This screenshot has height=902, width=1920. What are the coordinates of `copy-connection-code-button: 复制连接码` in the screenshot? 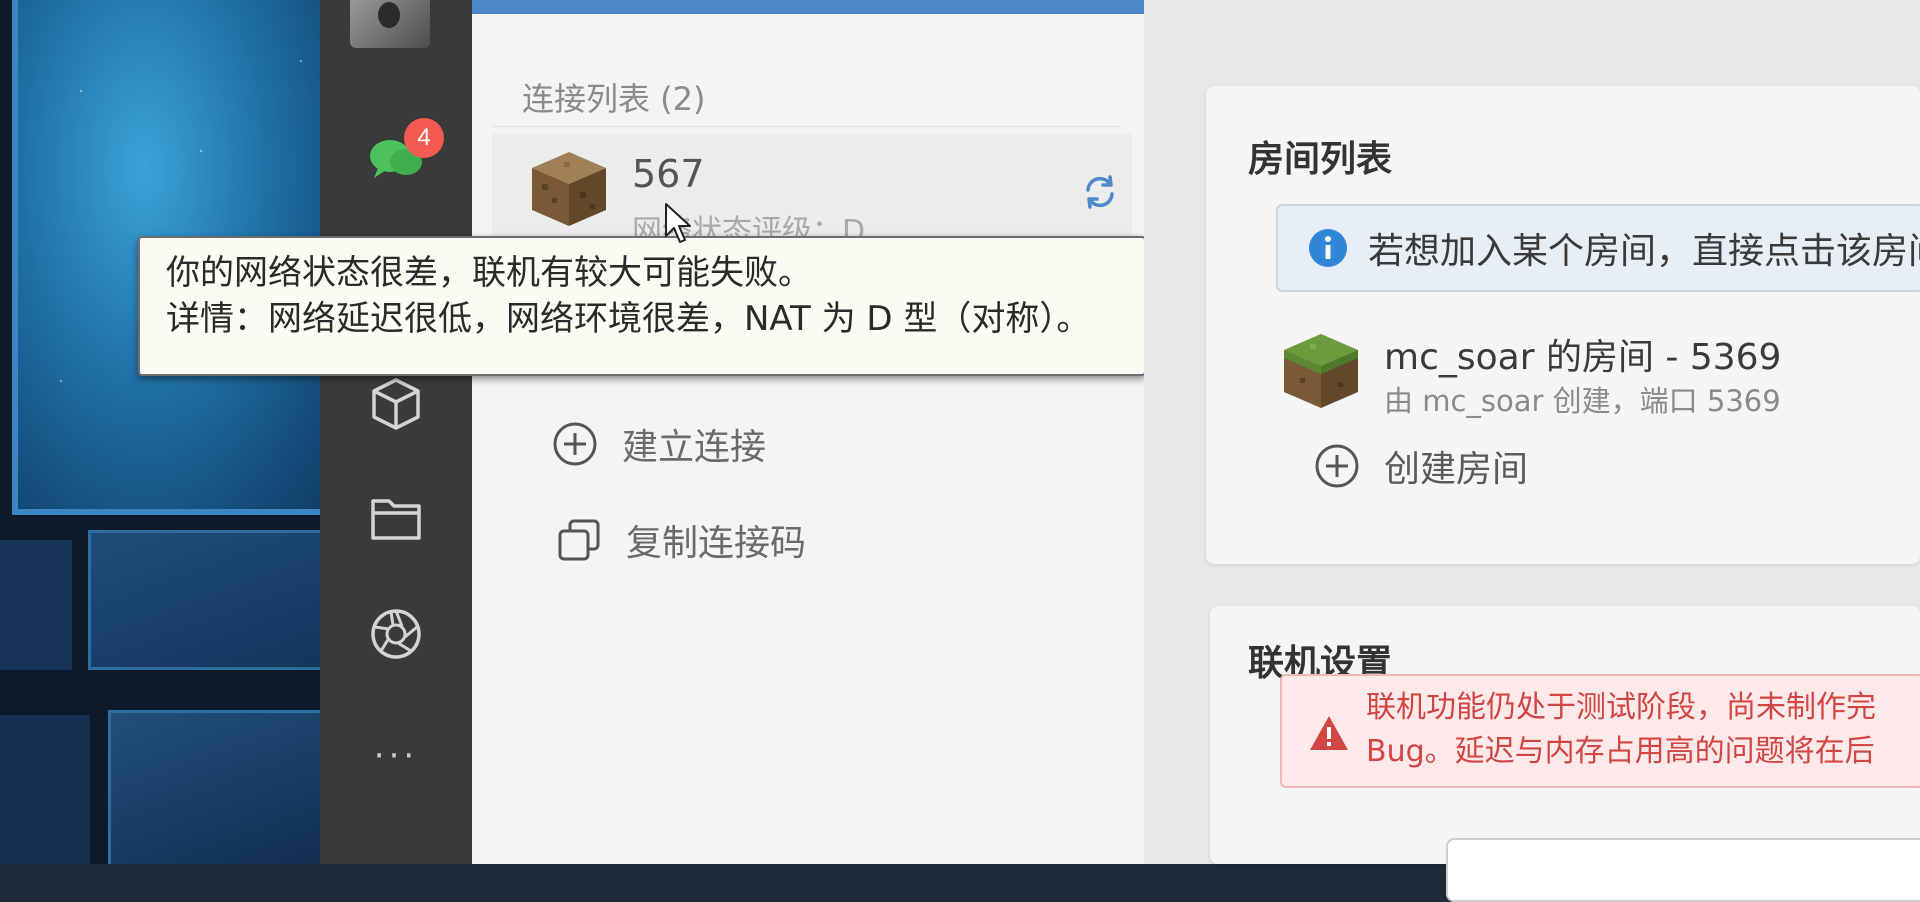 It's located at (681, 540).